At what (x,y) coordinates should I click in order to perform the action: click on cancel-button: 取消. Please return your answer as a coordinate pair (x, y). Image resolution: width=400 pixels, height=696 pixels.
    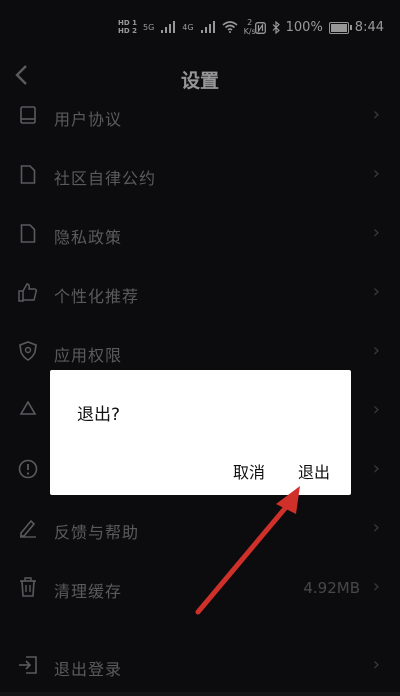
    Looking at the image, I should click on (249, 471).